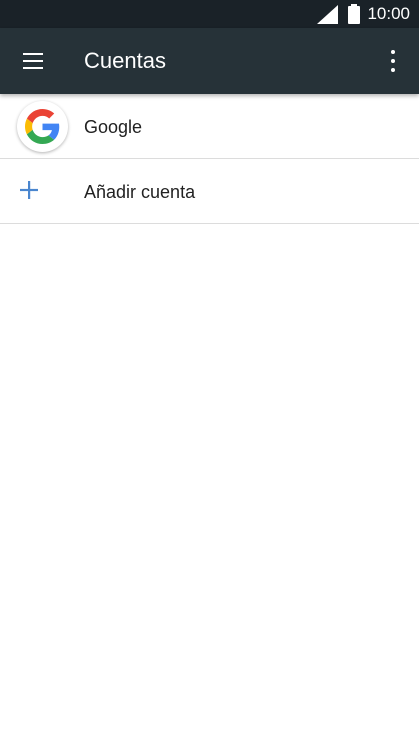 This screenshot has height=746, width=419. I want to click on more-vert-icon, so click(393, 61).